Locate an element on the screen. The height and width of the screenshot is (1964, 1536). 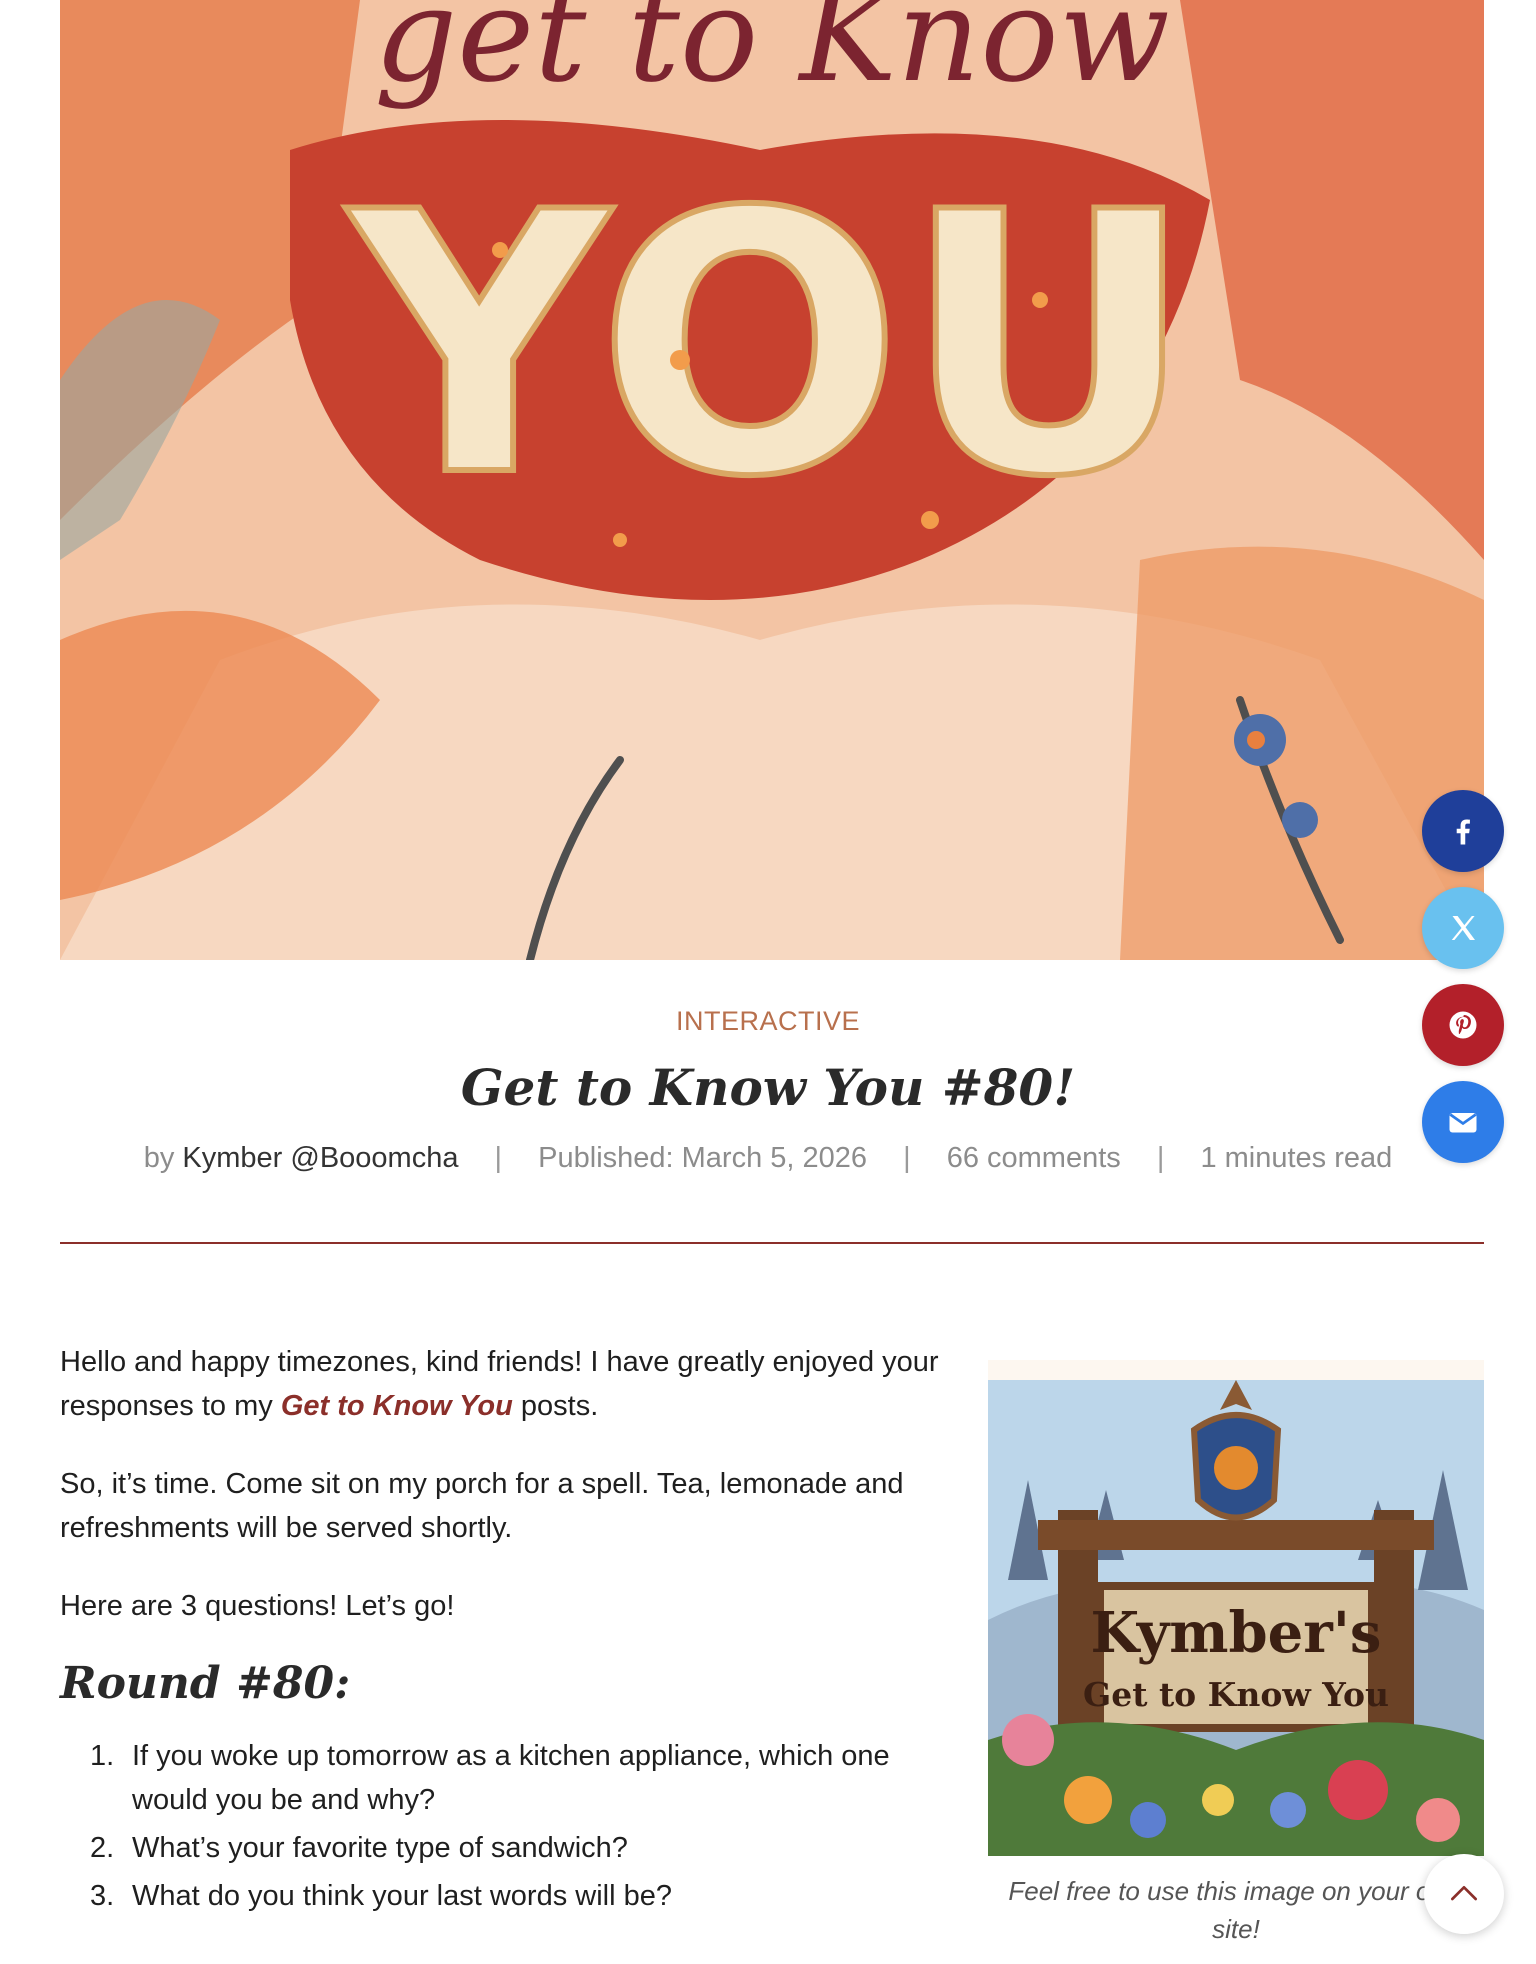
hero-headline-top: get to Know is located at coordinates (772, 55).